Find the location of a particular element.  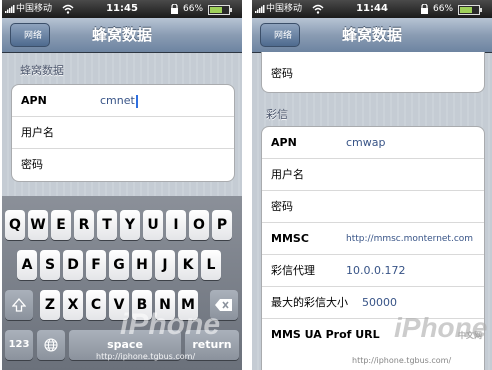

key-l: L is located at coordinates (211, 265).